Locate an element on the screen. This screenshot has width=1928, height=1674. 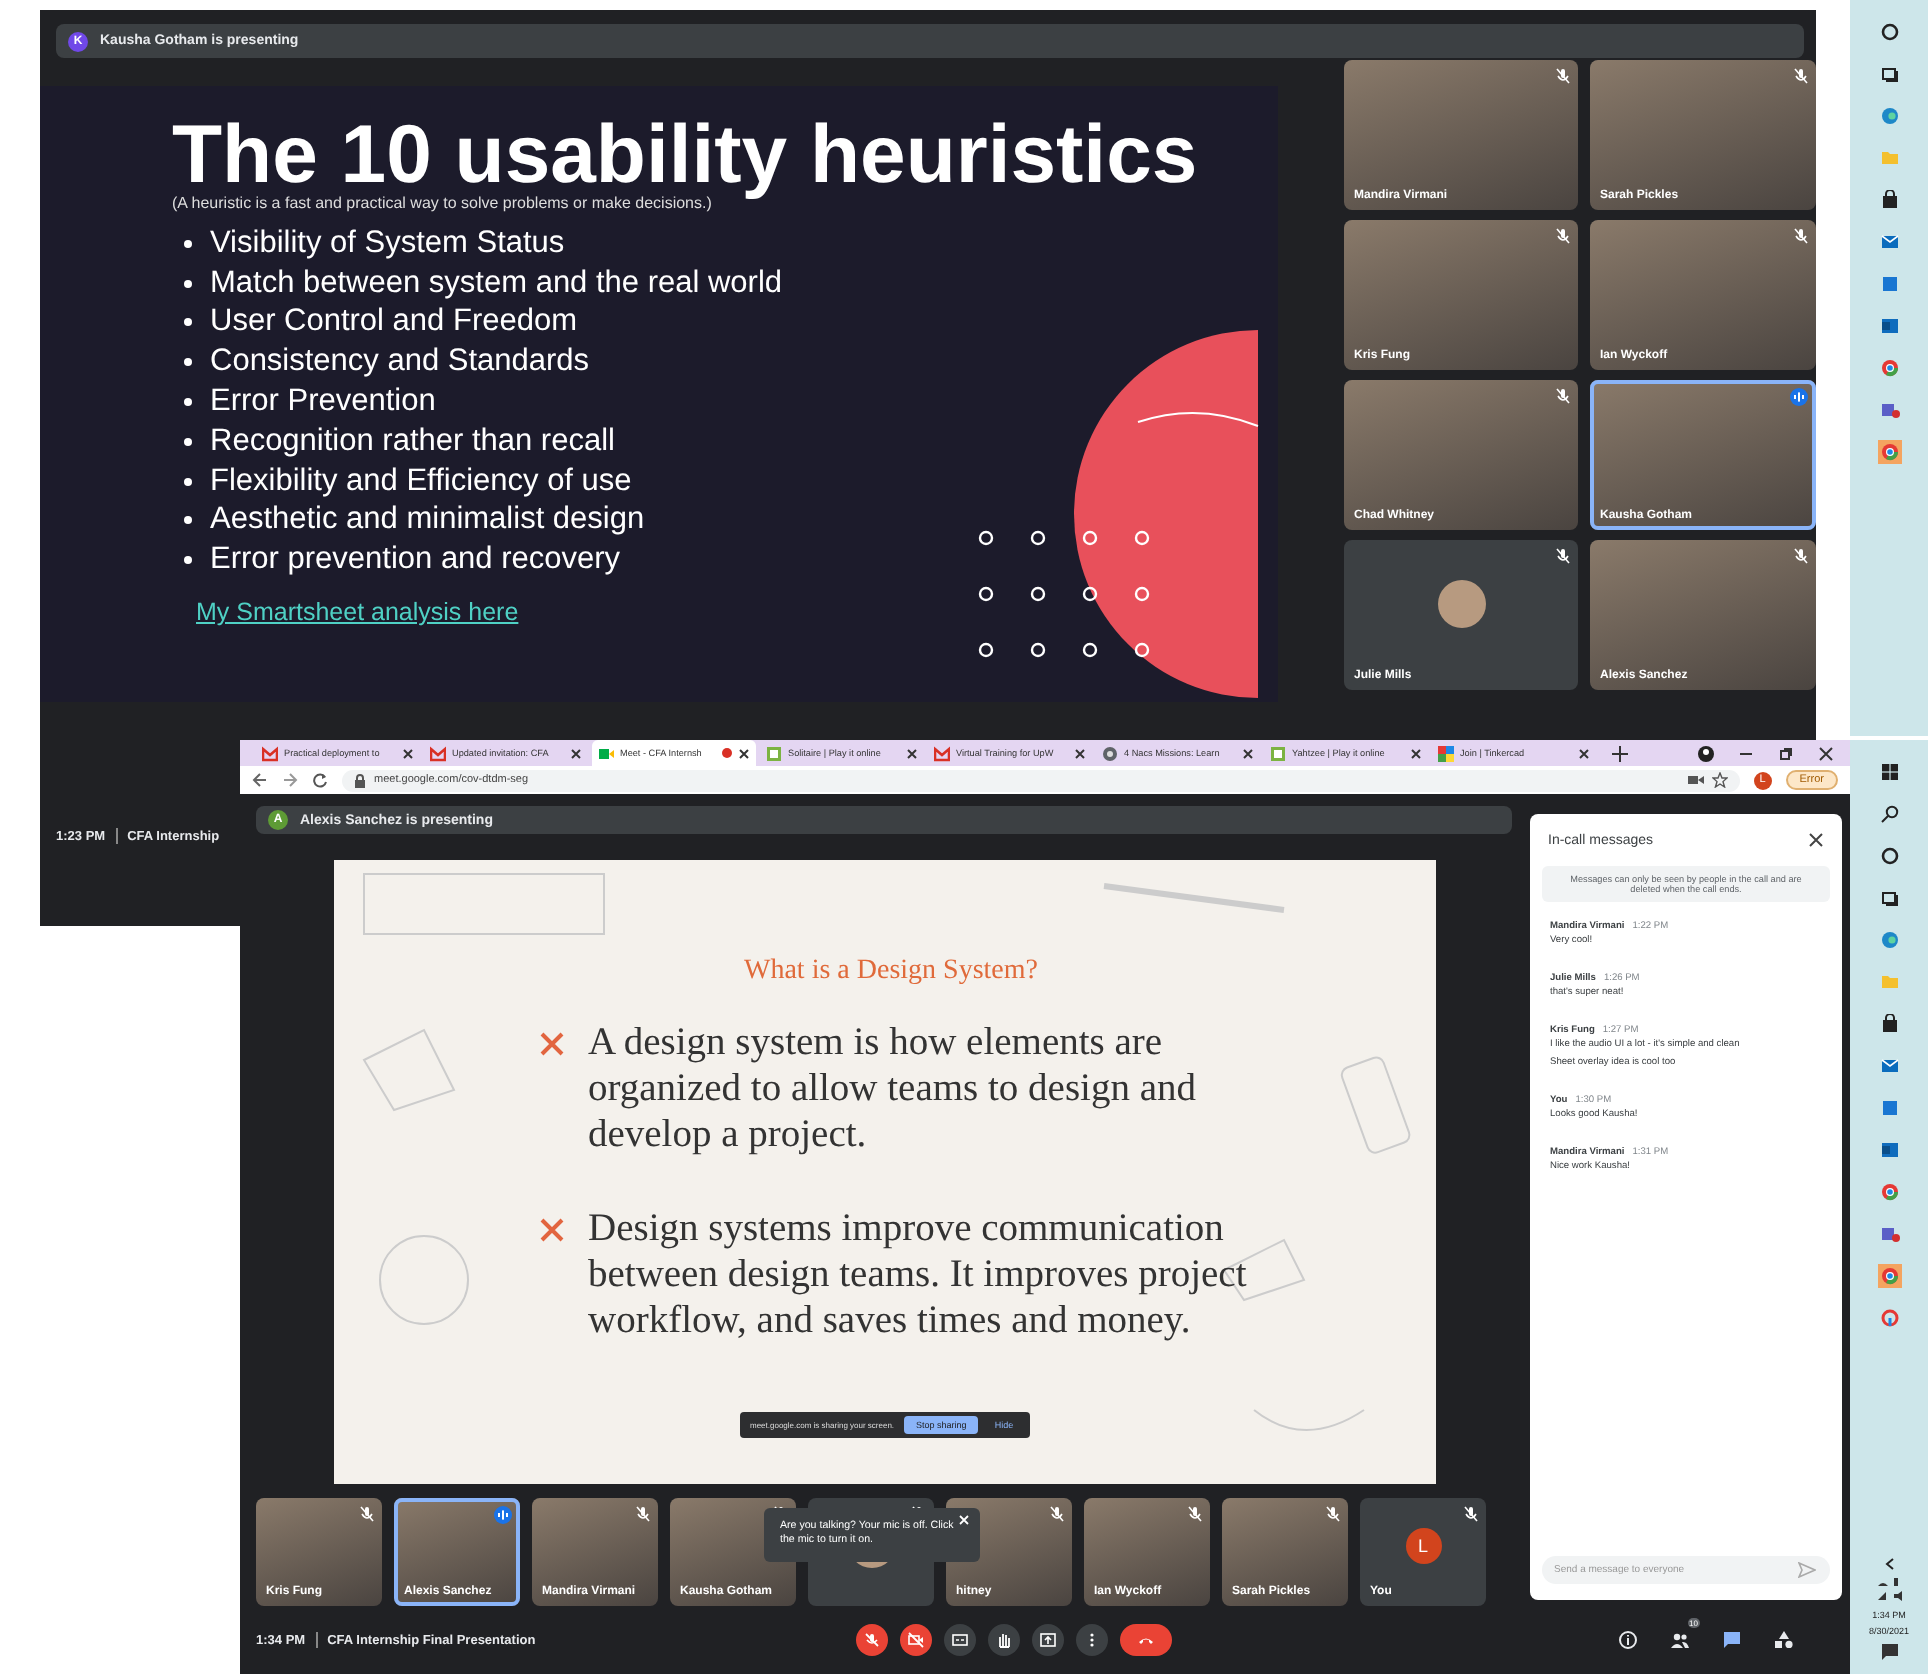
mic-off-icon is located at coordinates (872, 1640).